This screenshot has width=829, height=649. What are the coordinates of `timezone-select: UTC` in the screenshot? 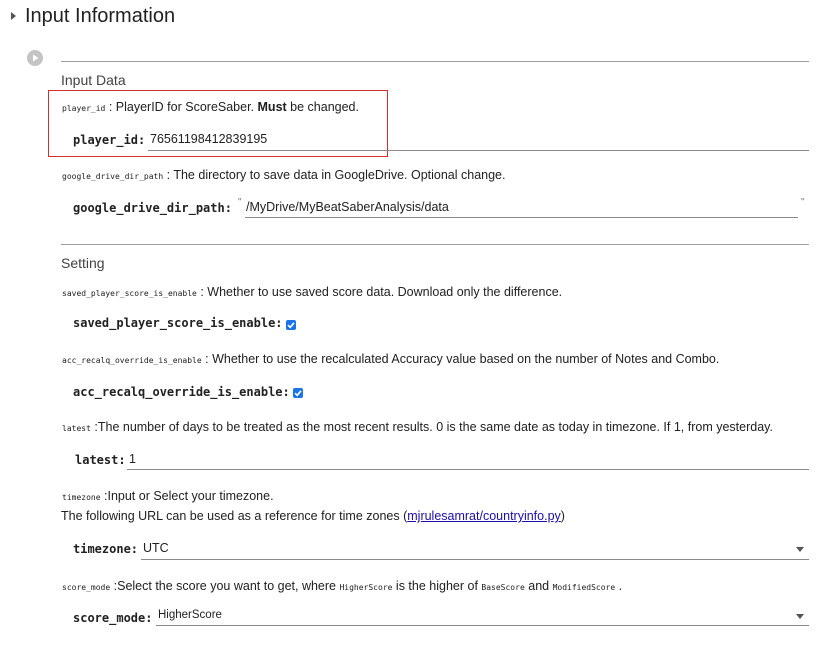 It's located at (468, 548).